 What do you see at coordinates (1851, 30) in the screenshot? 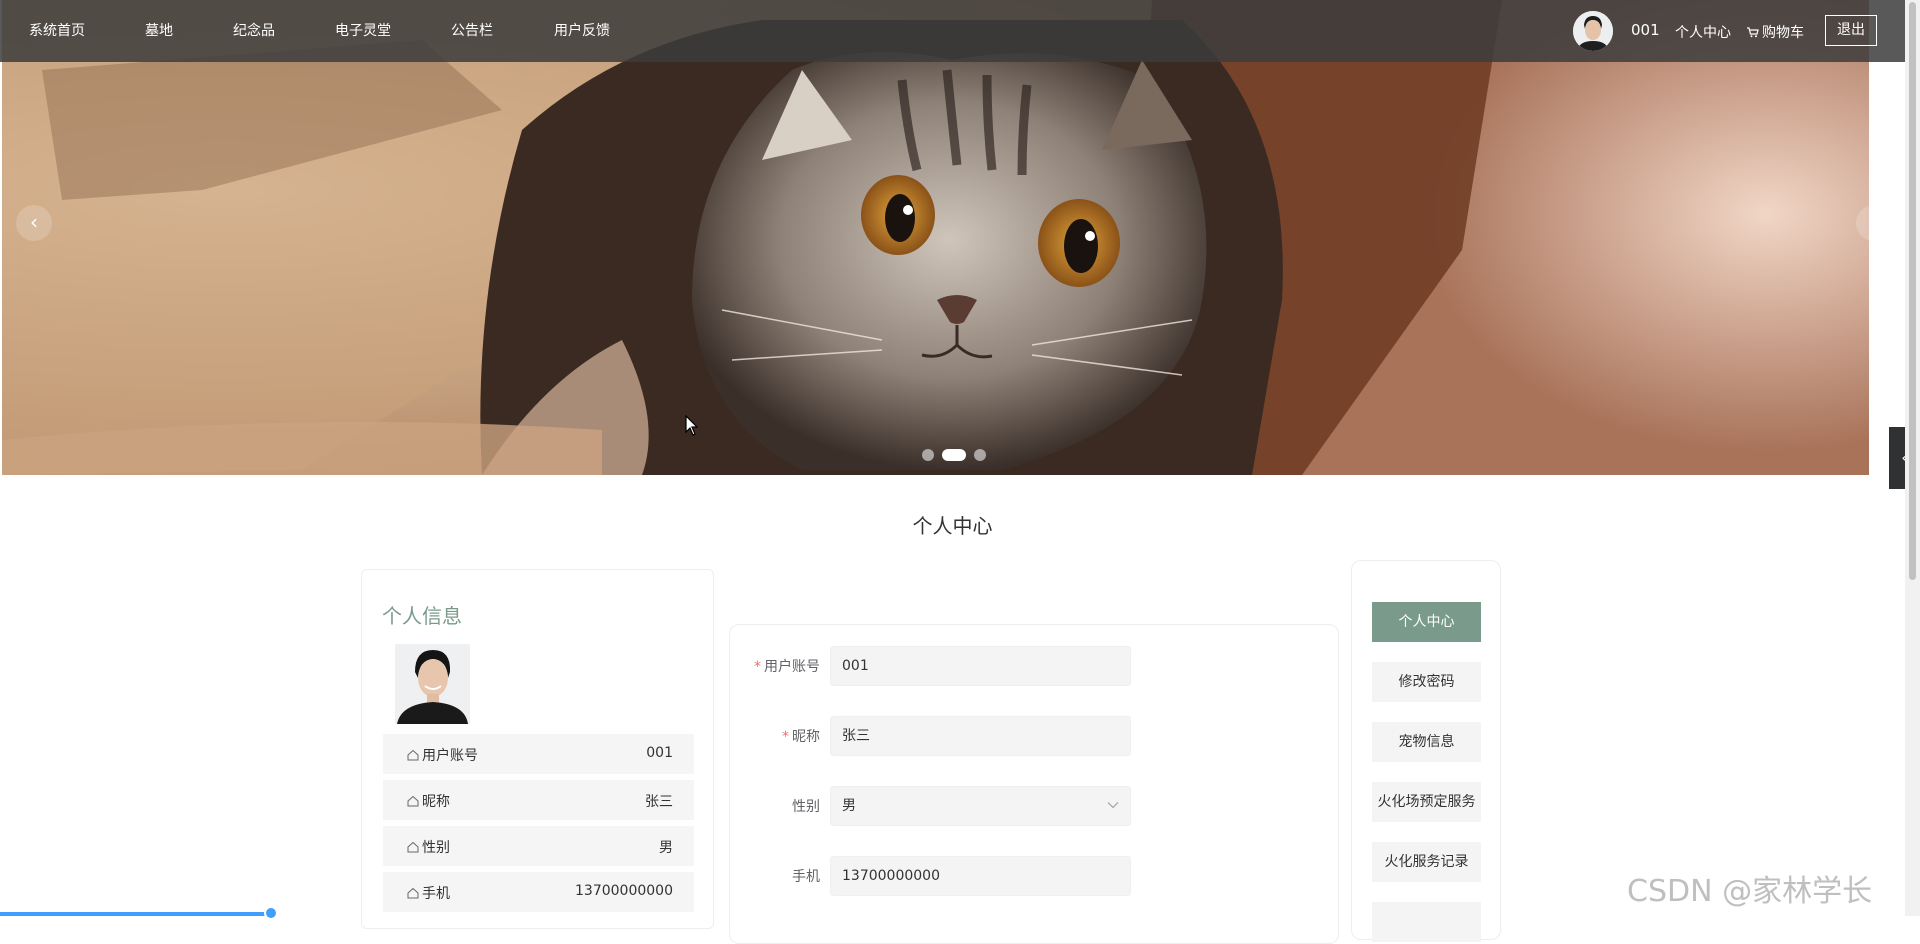
I see `logout-button: 退出` at bounding box center [1851, 30].